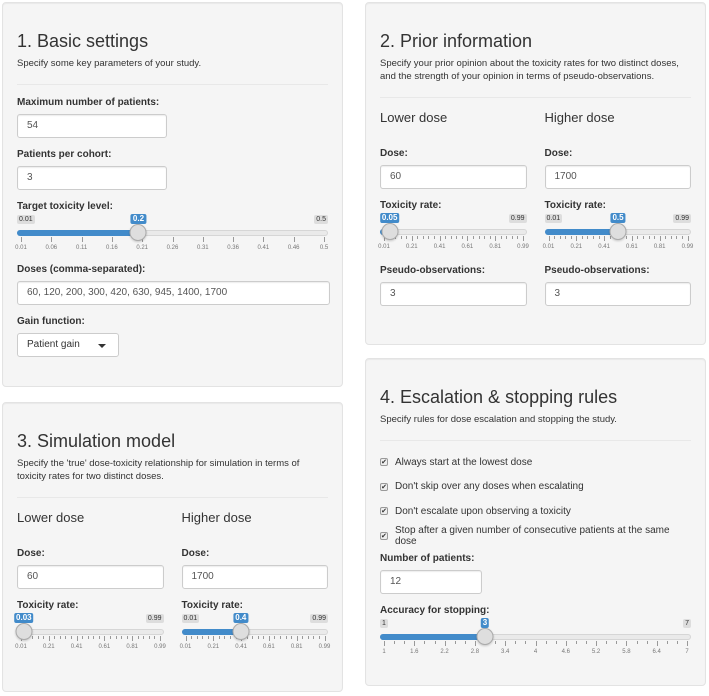 The height and width of the screenshot is (696, 709). What do you see at coordinates (467, 247) in the screenshot?
I see `slider-tick-label: 0.61` at bounding box center [467, 247].